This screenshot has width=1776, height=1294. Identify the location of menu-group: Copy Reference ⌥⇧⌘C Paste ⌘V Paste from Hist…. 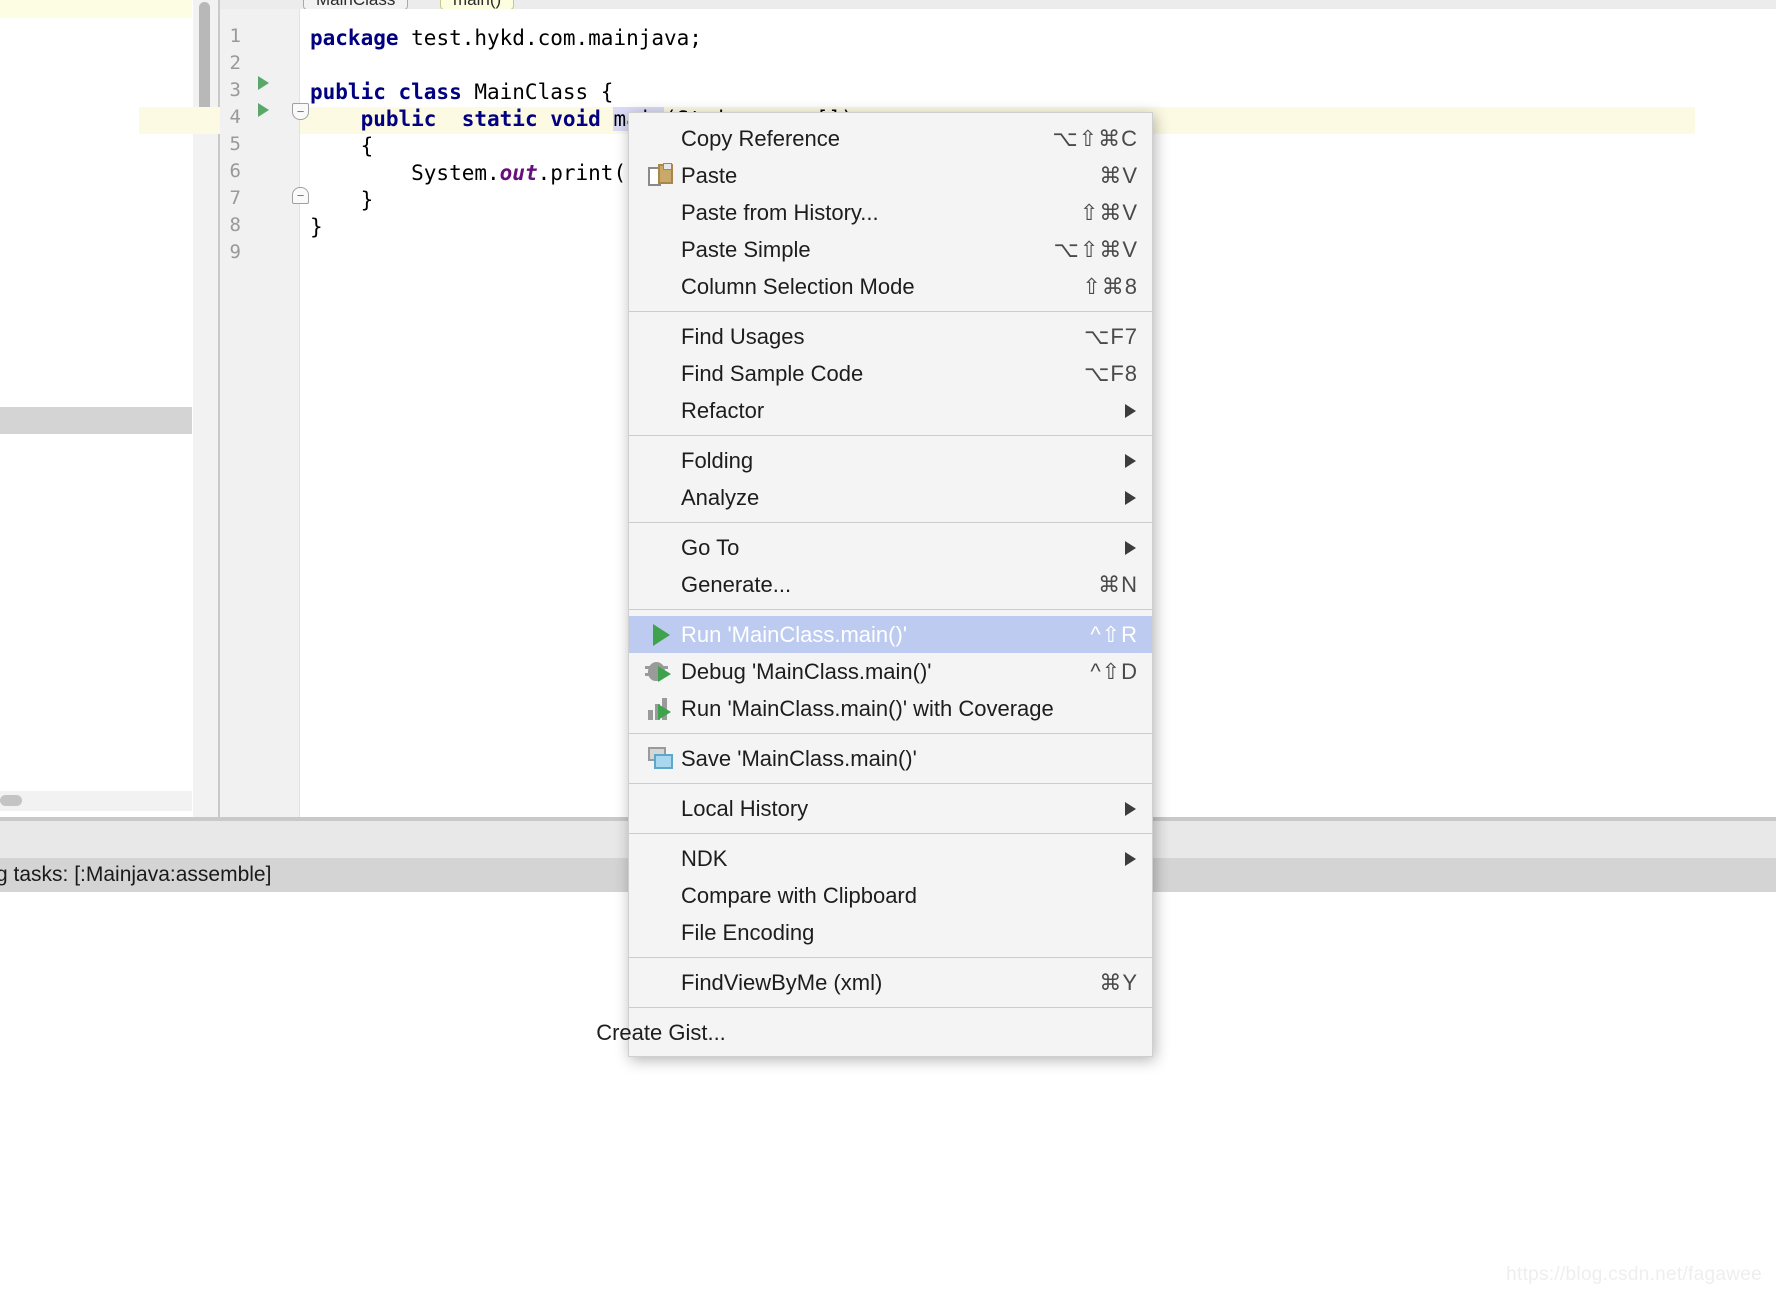
(890, 212).